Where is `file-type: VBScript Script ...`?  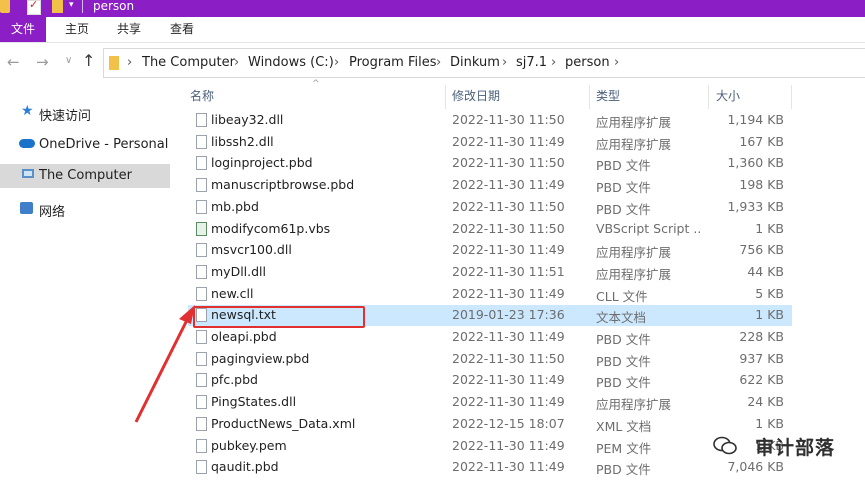 file-type: VBScript Script ... is located at coordinates (648, 228).